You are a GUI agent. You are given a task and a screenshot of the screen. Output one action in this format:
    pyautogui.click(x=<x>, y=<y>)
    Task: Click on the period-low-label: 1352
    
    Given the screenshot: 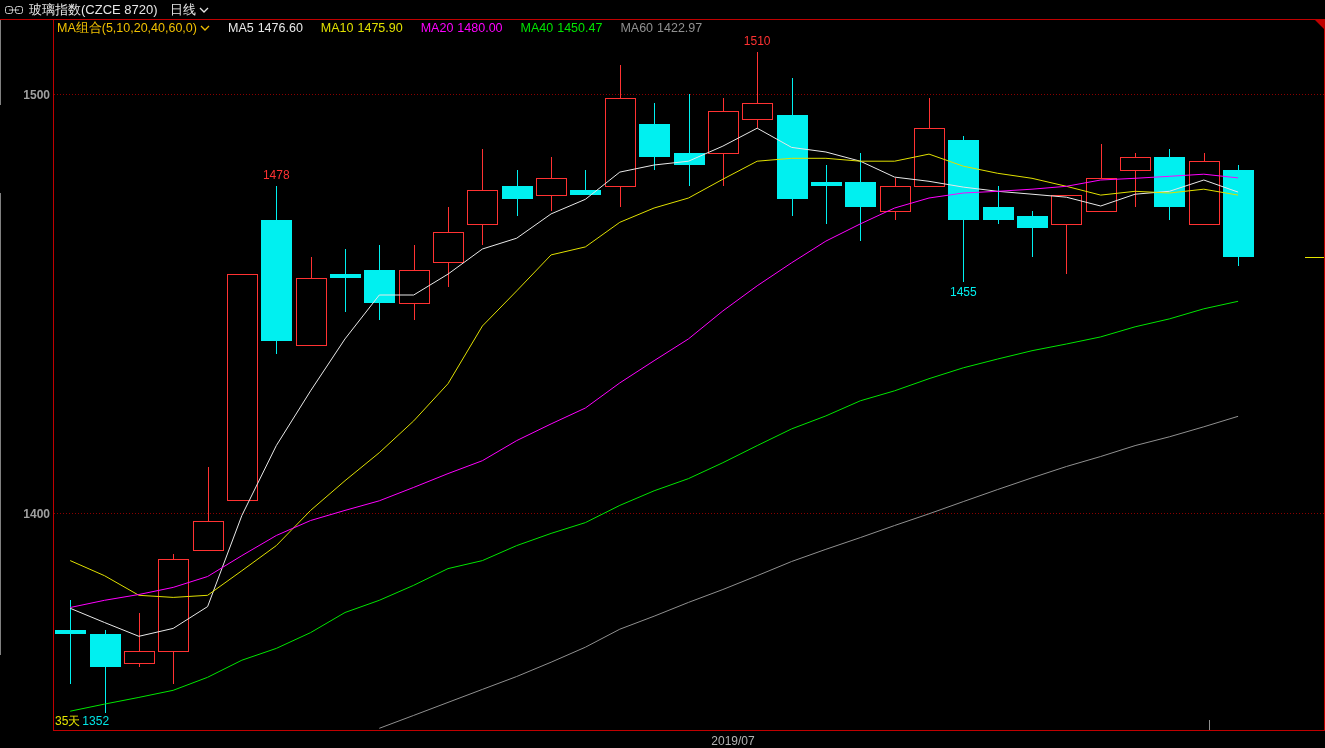 What is the action you would take?
    pyautogui.click(x=96, y=721)
    